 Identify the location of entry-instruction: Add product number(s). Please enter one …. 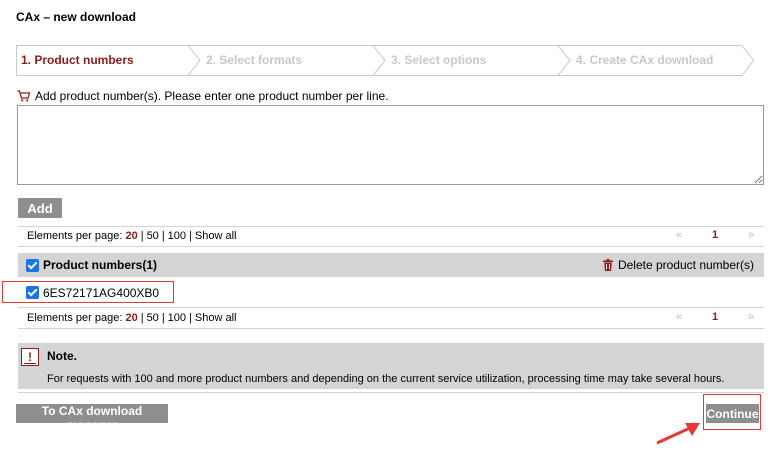
(203, 96).